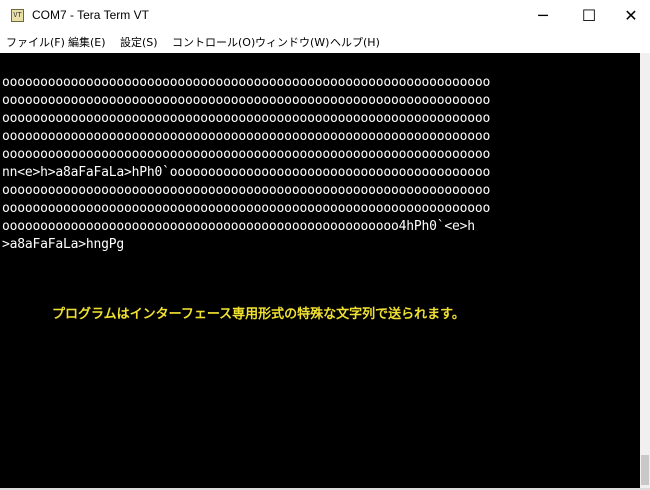  Describe the element at coordinates (63, 244) in the screenshot. I see `terminal-line: >a8aFaFaLa>hngPg` at that location.